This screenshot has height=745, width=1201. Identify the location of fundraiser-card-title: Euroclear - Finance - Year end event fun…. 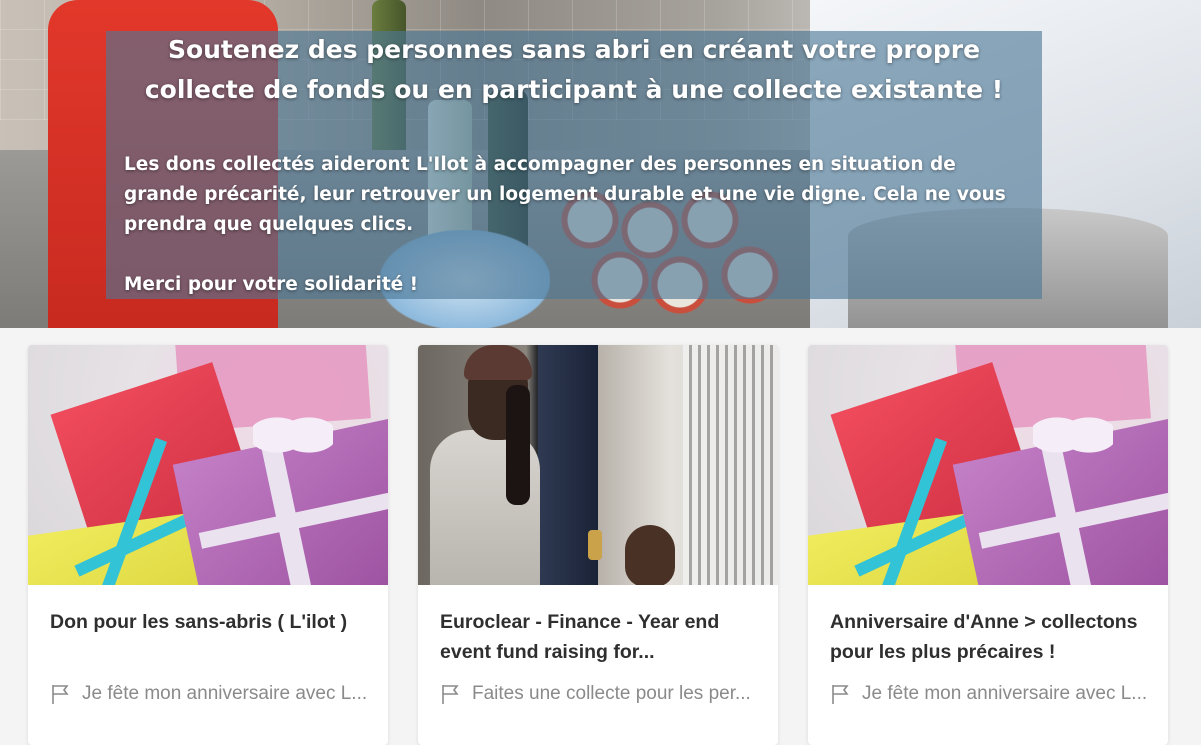
(600, 637).